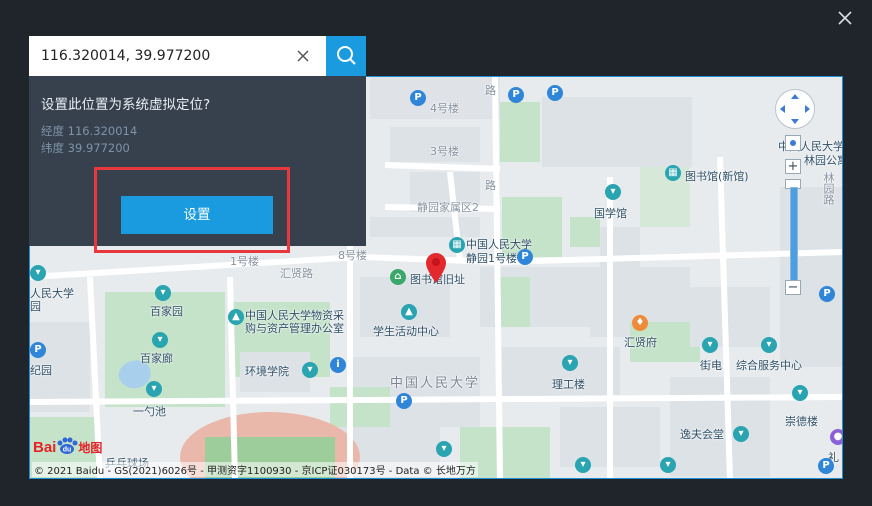 The height and width of the screenshot is (506, 872). What do you see at coordinates (89, 131) in the screenshot?
I see `popup-longitude: 经度 116.320014` at bounding box center [89, 131].